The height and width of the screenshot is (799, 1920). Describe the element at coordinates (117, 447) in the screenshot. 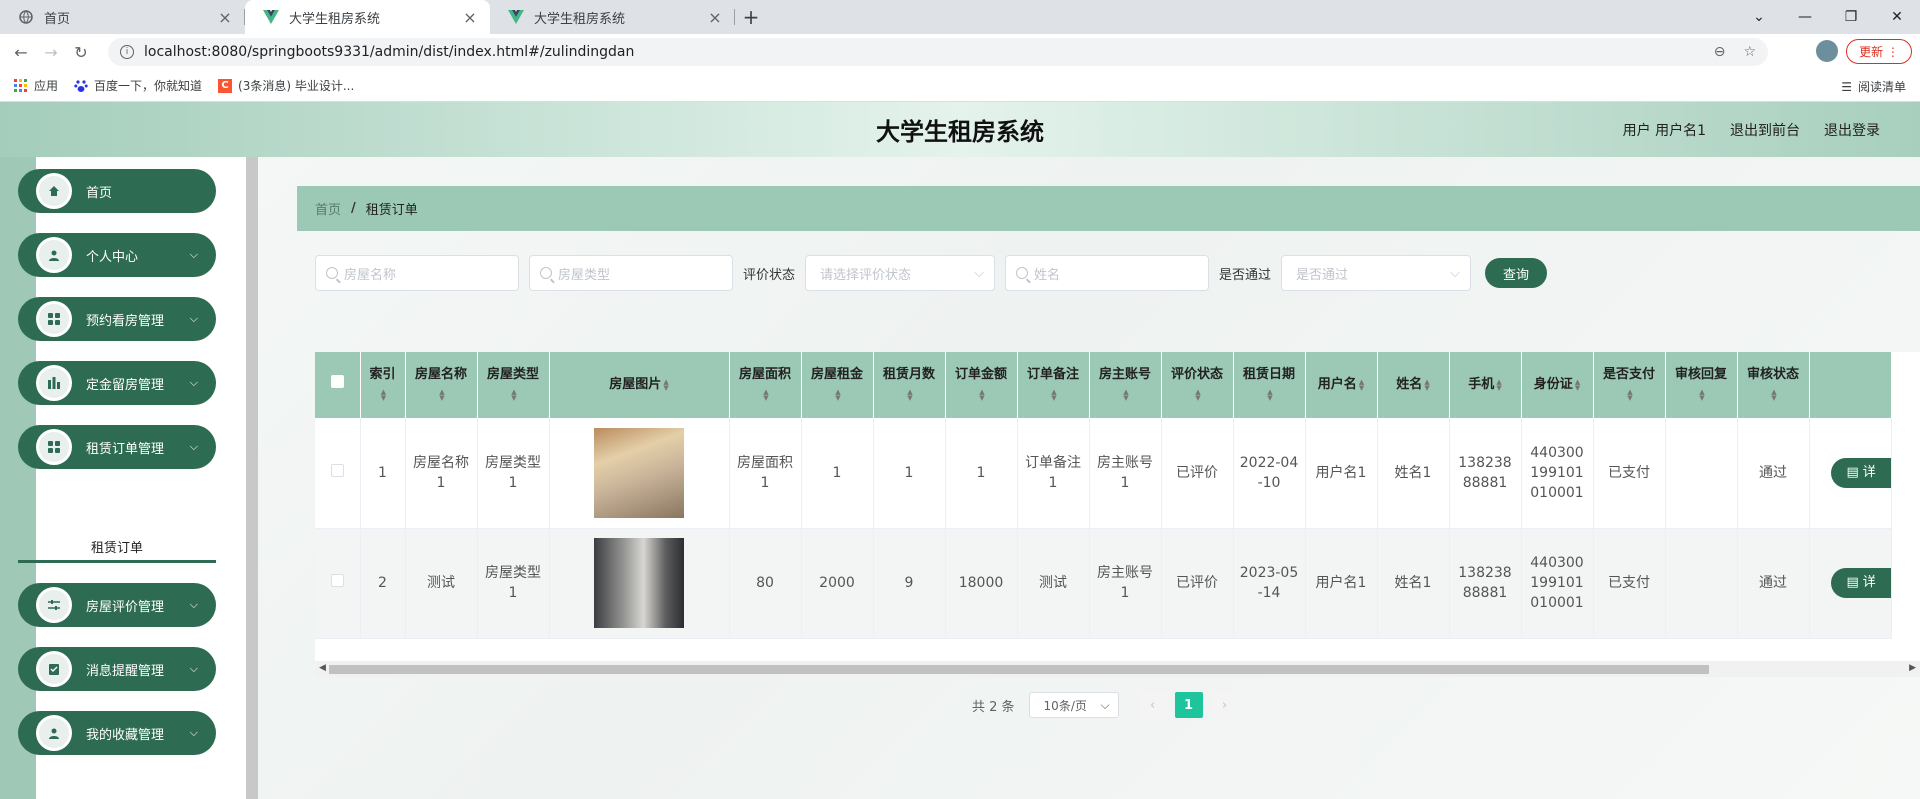

I see `sidebar-item-orders: 租赁订单管理 ⌵` at that location.